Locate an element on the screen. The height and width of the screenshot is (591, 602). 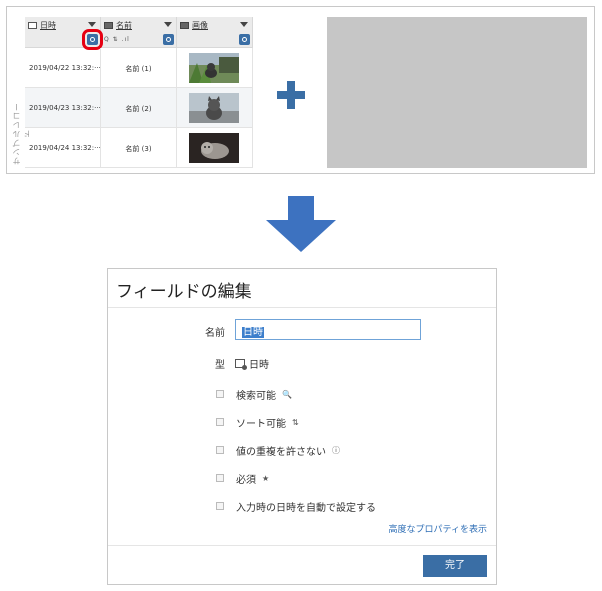
done-button: 完了 is located at coordinates (455, 566).